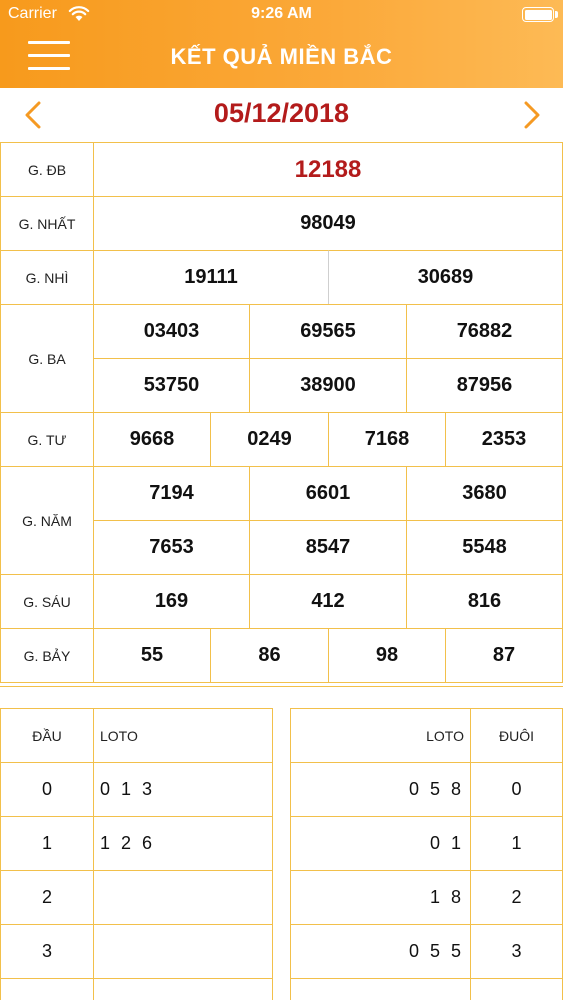 The width and height of the screenshot is (563, 1000). What do you see at coordinates (47, 223) in the screenshot?
I see `prize-label-first: G. NHẤT` at bounding box center [47, 223].